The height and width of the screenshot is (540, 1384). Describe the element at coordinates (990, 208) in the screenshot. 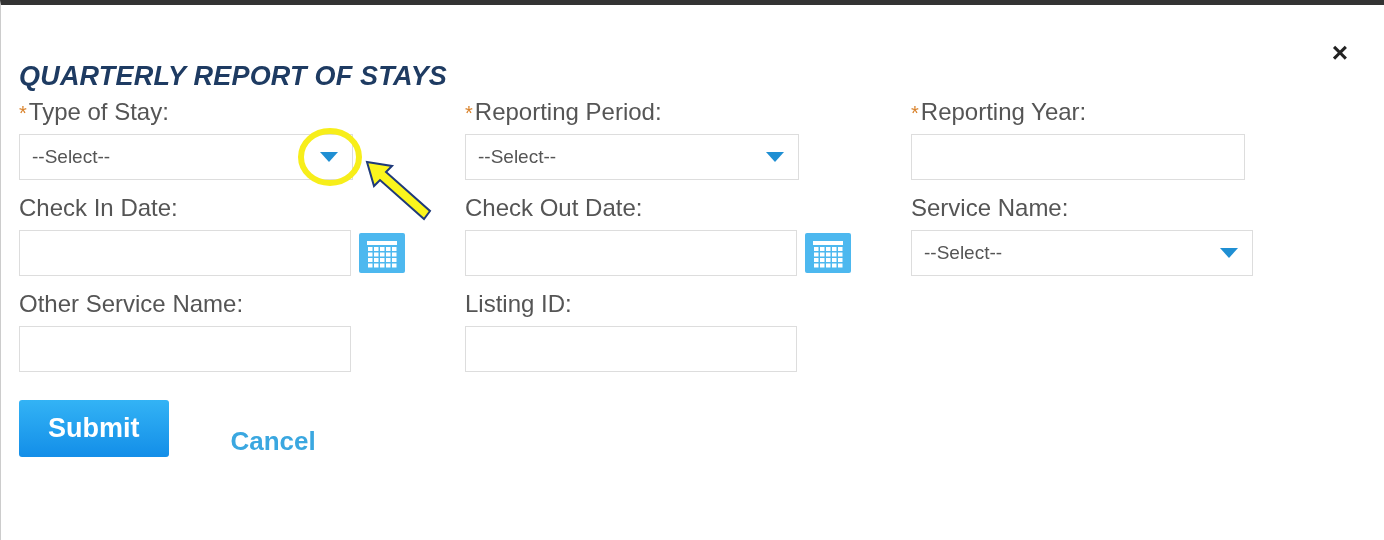

I see `field-label: Service Name:` at that location.